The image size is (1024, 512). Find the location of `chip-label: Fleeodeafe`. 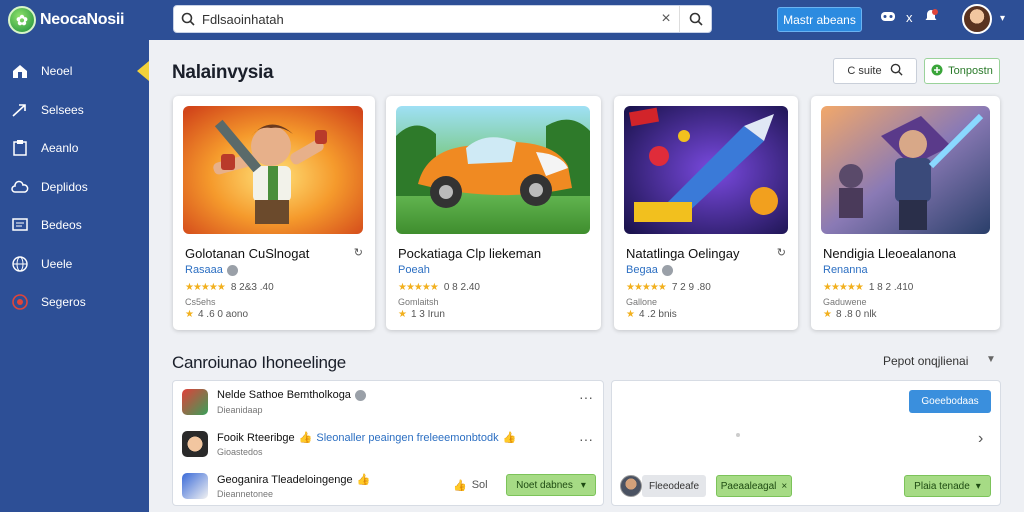

chip-label: Fleeodeafe is located at coordinates (674, 486).